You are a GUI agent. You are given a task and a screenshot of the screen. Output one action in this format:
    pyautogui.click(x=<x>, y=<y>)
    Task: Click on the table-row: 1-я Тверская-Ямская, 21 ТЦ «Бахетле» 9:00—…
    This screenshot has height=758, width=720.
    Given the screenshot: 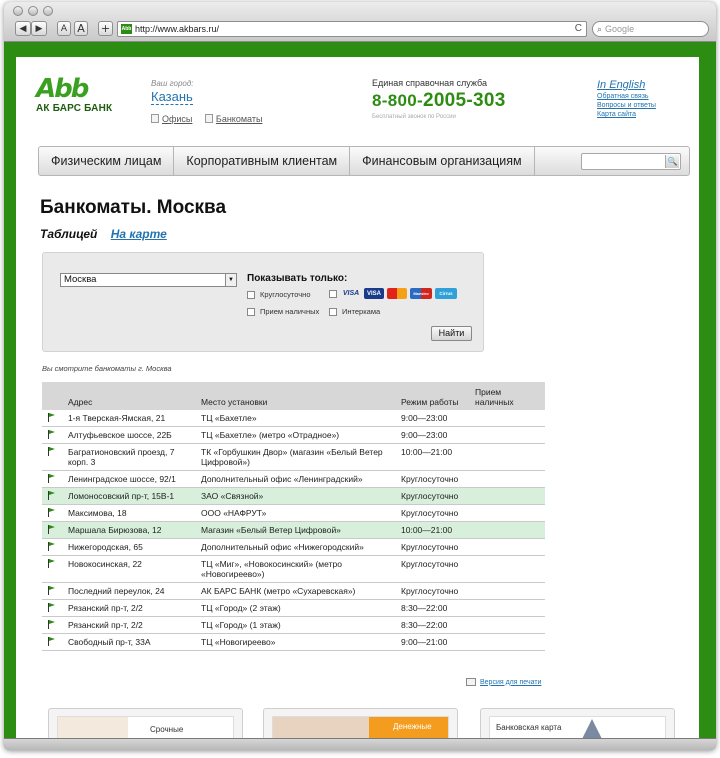 What is the action you would take?
    pyautogui.click(x=293, y=418)
    